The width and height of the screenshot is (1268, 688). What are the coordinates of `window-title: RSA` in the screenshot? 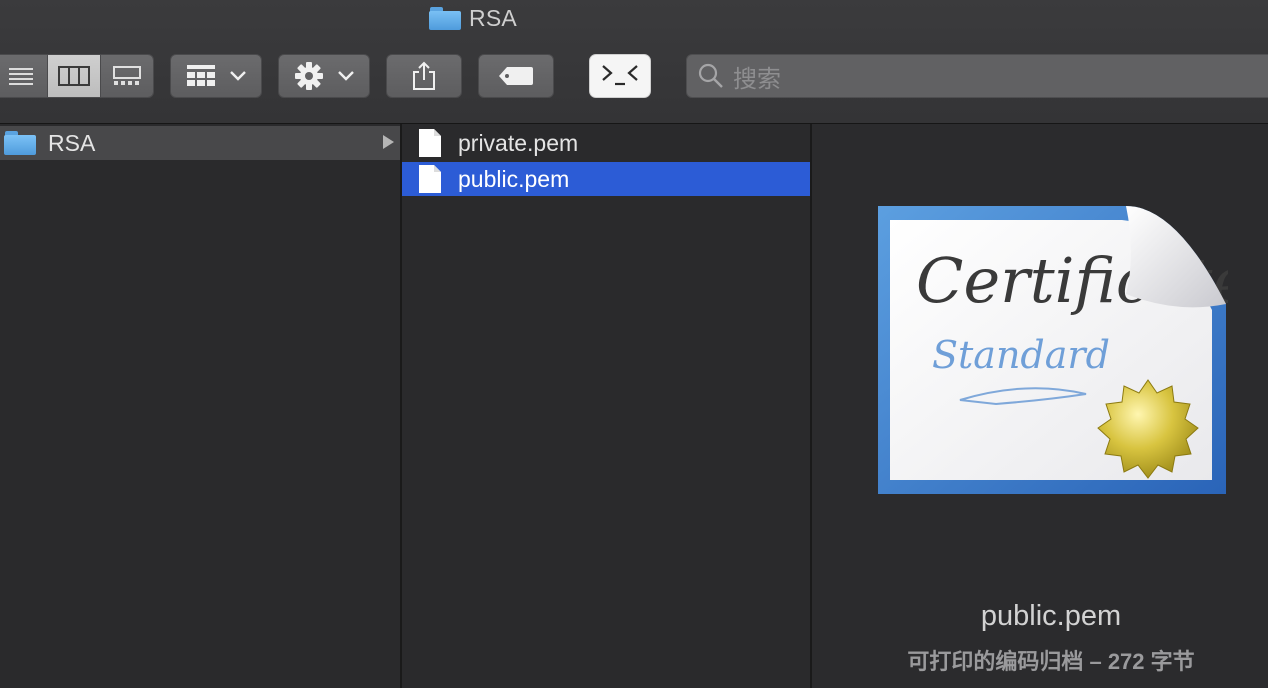 It's located at (473, 18).